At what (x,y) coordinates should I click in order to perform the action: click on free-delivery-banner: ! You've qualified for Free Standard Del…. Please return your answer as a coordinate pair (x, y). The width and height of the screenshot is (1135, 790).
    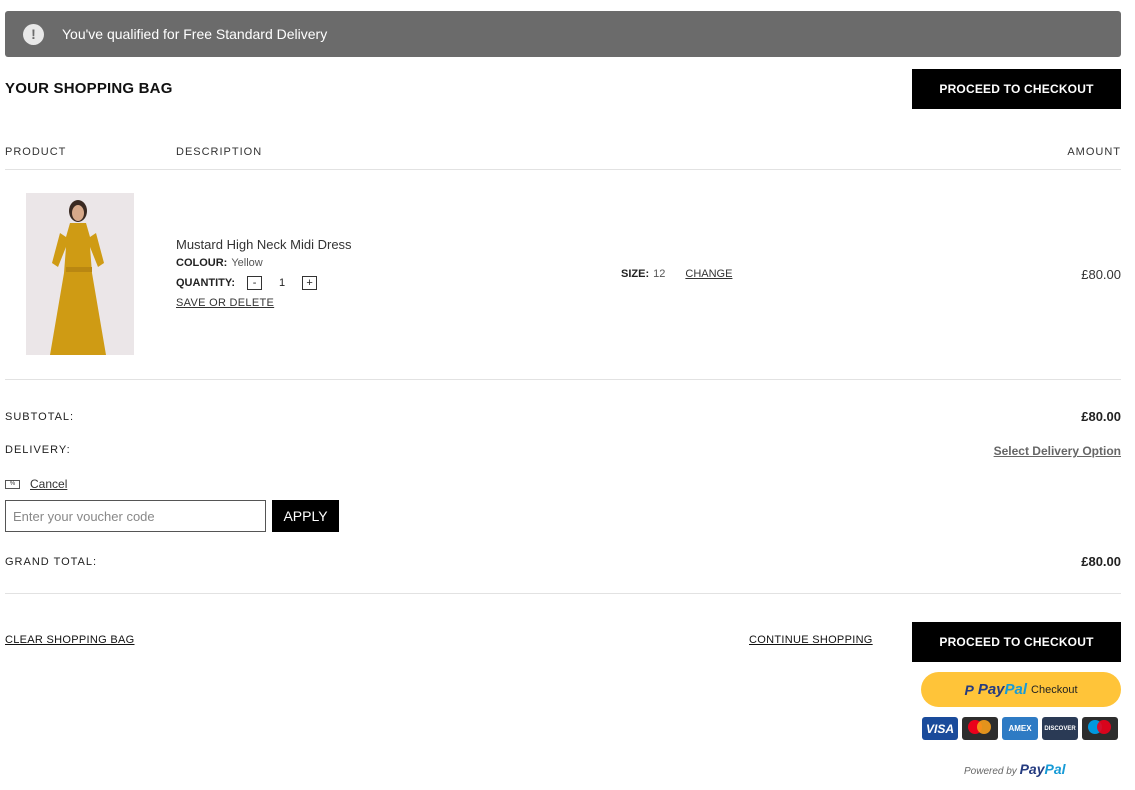
    Looking at the image, I should click on (563, 34).